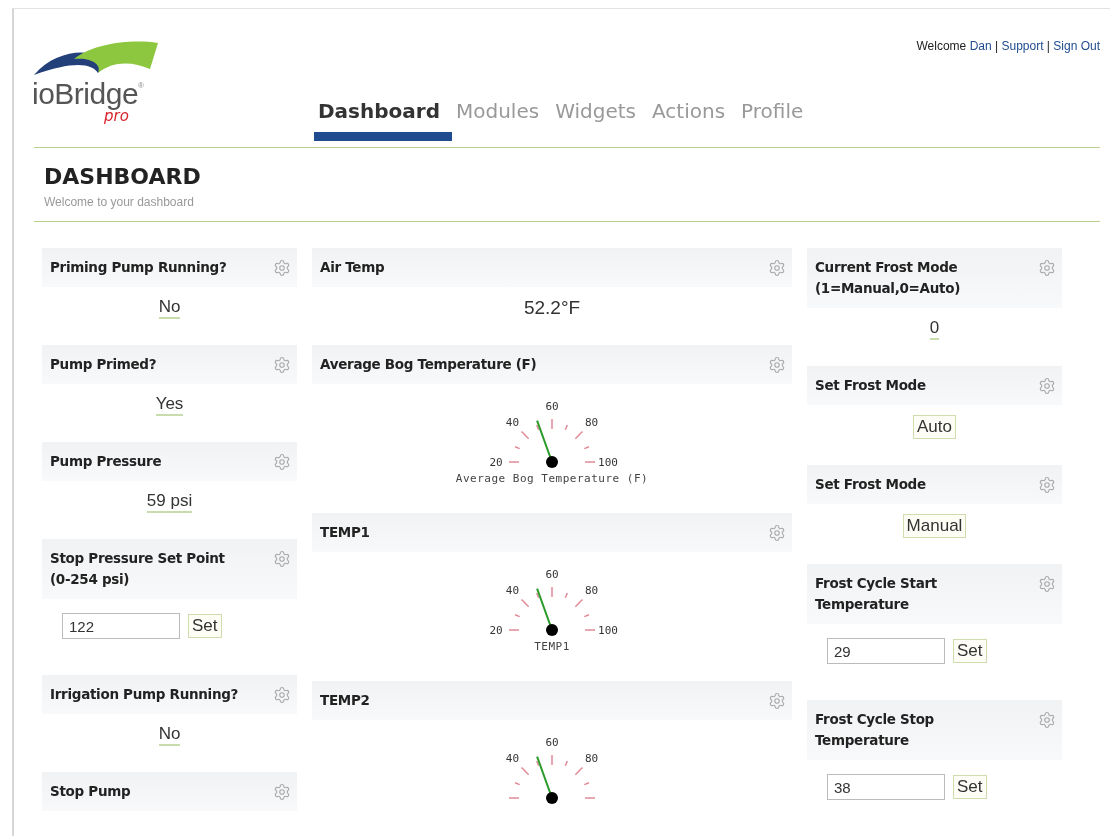 Image resolution: width=1110 pixels, height=836 pixels. Describe the element at coordinates (352, 267) in the screenshot. I see `widget-title: Air Temp` at that location.